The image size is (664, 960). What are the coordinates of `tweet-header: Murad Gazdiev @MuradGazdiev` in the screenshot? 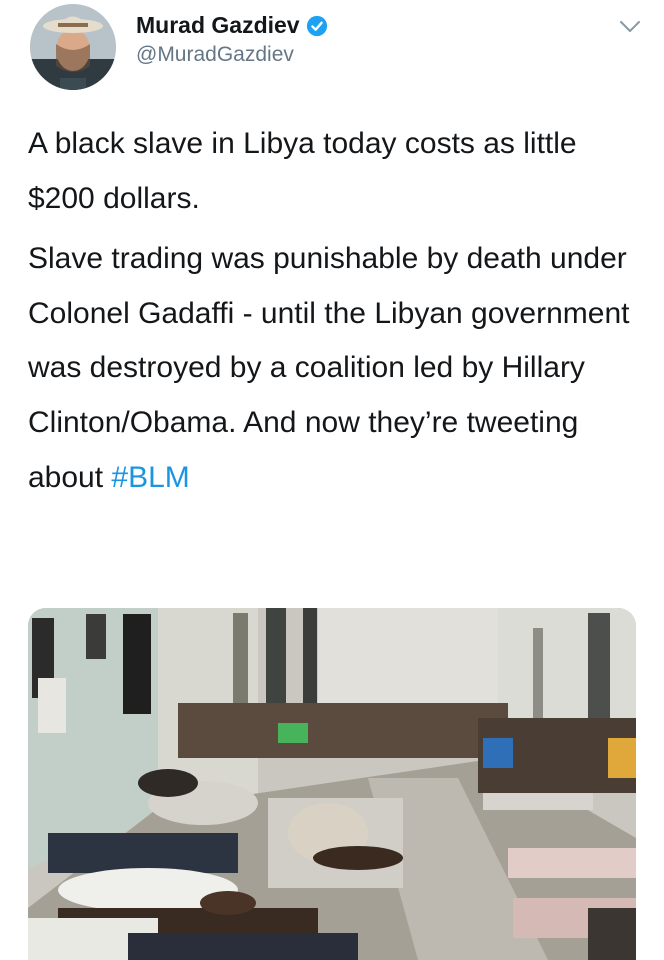 It's located at (334, 50).